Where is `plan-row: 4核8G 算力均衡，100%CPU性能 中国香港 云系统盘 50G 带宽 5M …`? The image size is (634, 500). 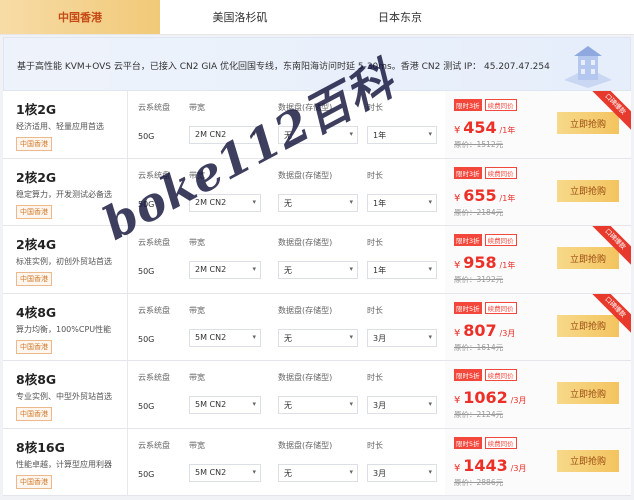 plan-row: 4核8G 算力均衡，100%CPU性能 中国香港 云系统盘 50G 带宽 5M … is located at coordinates (317, 327).